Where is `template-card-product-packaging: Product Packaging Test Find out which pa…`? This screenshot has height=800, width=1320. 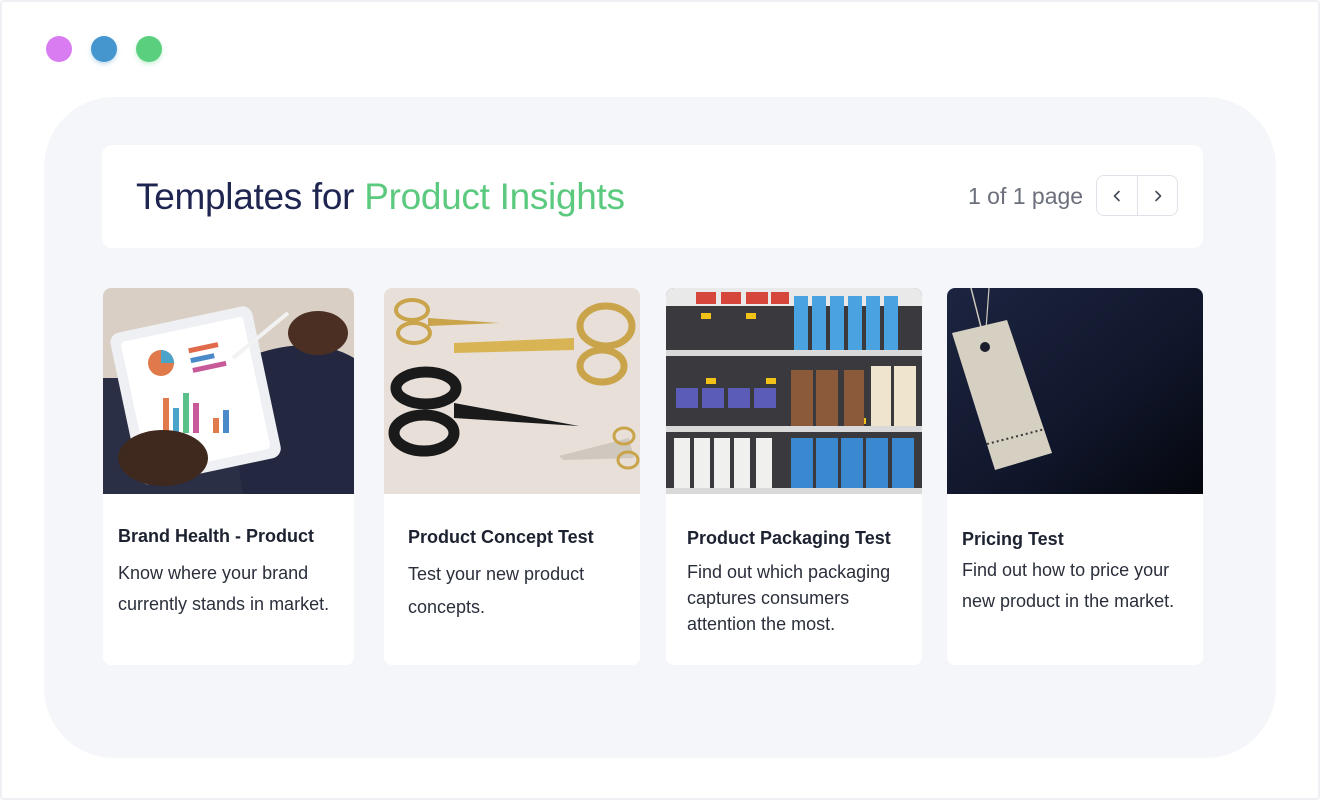
template-card-product-packaging: Product Packaging Test Find out which pa… is located at coordinates (794, 476).